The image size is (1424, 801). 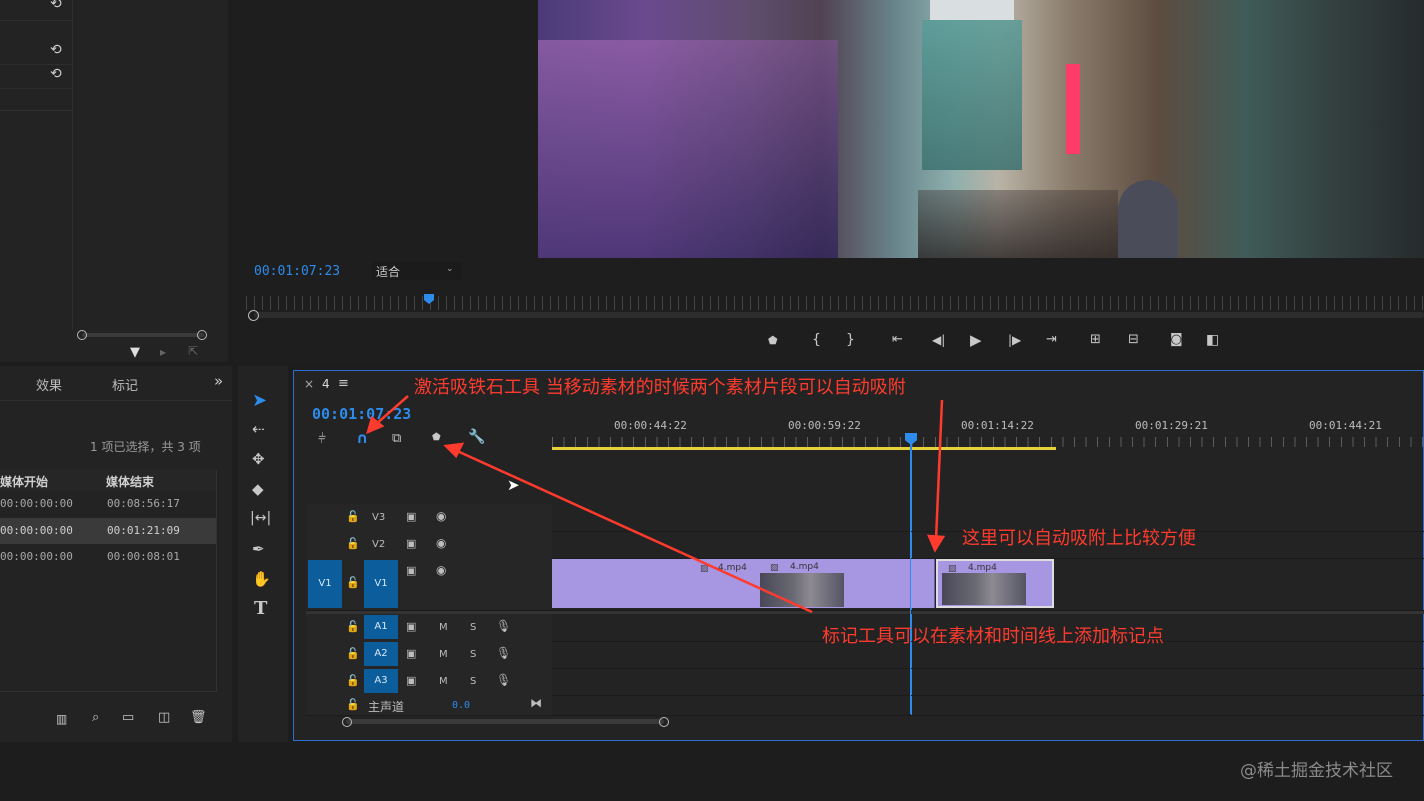 I want to click on annotation-marker: 标记工具可以在素材和时间线上添加标记点, so click(x=993, y=636).